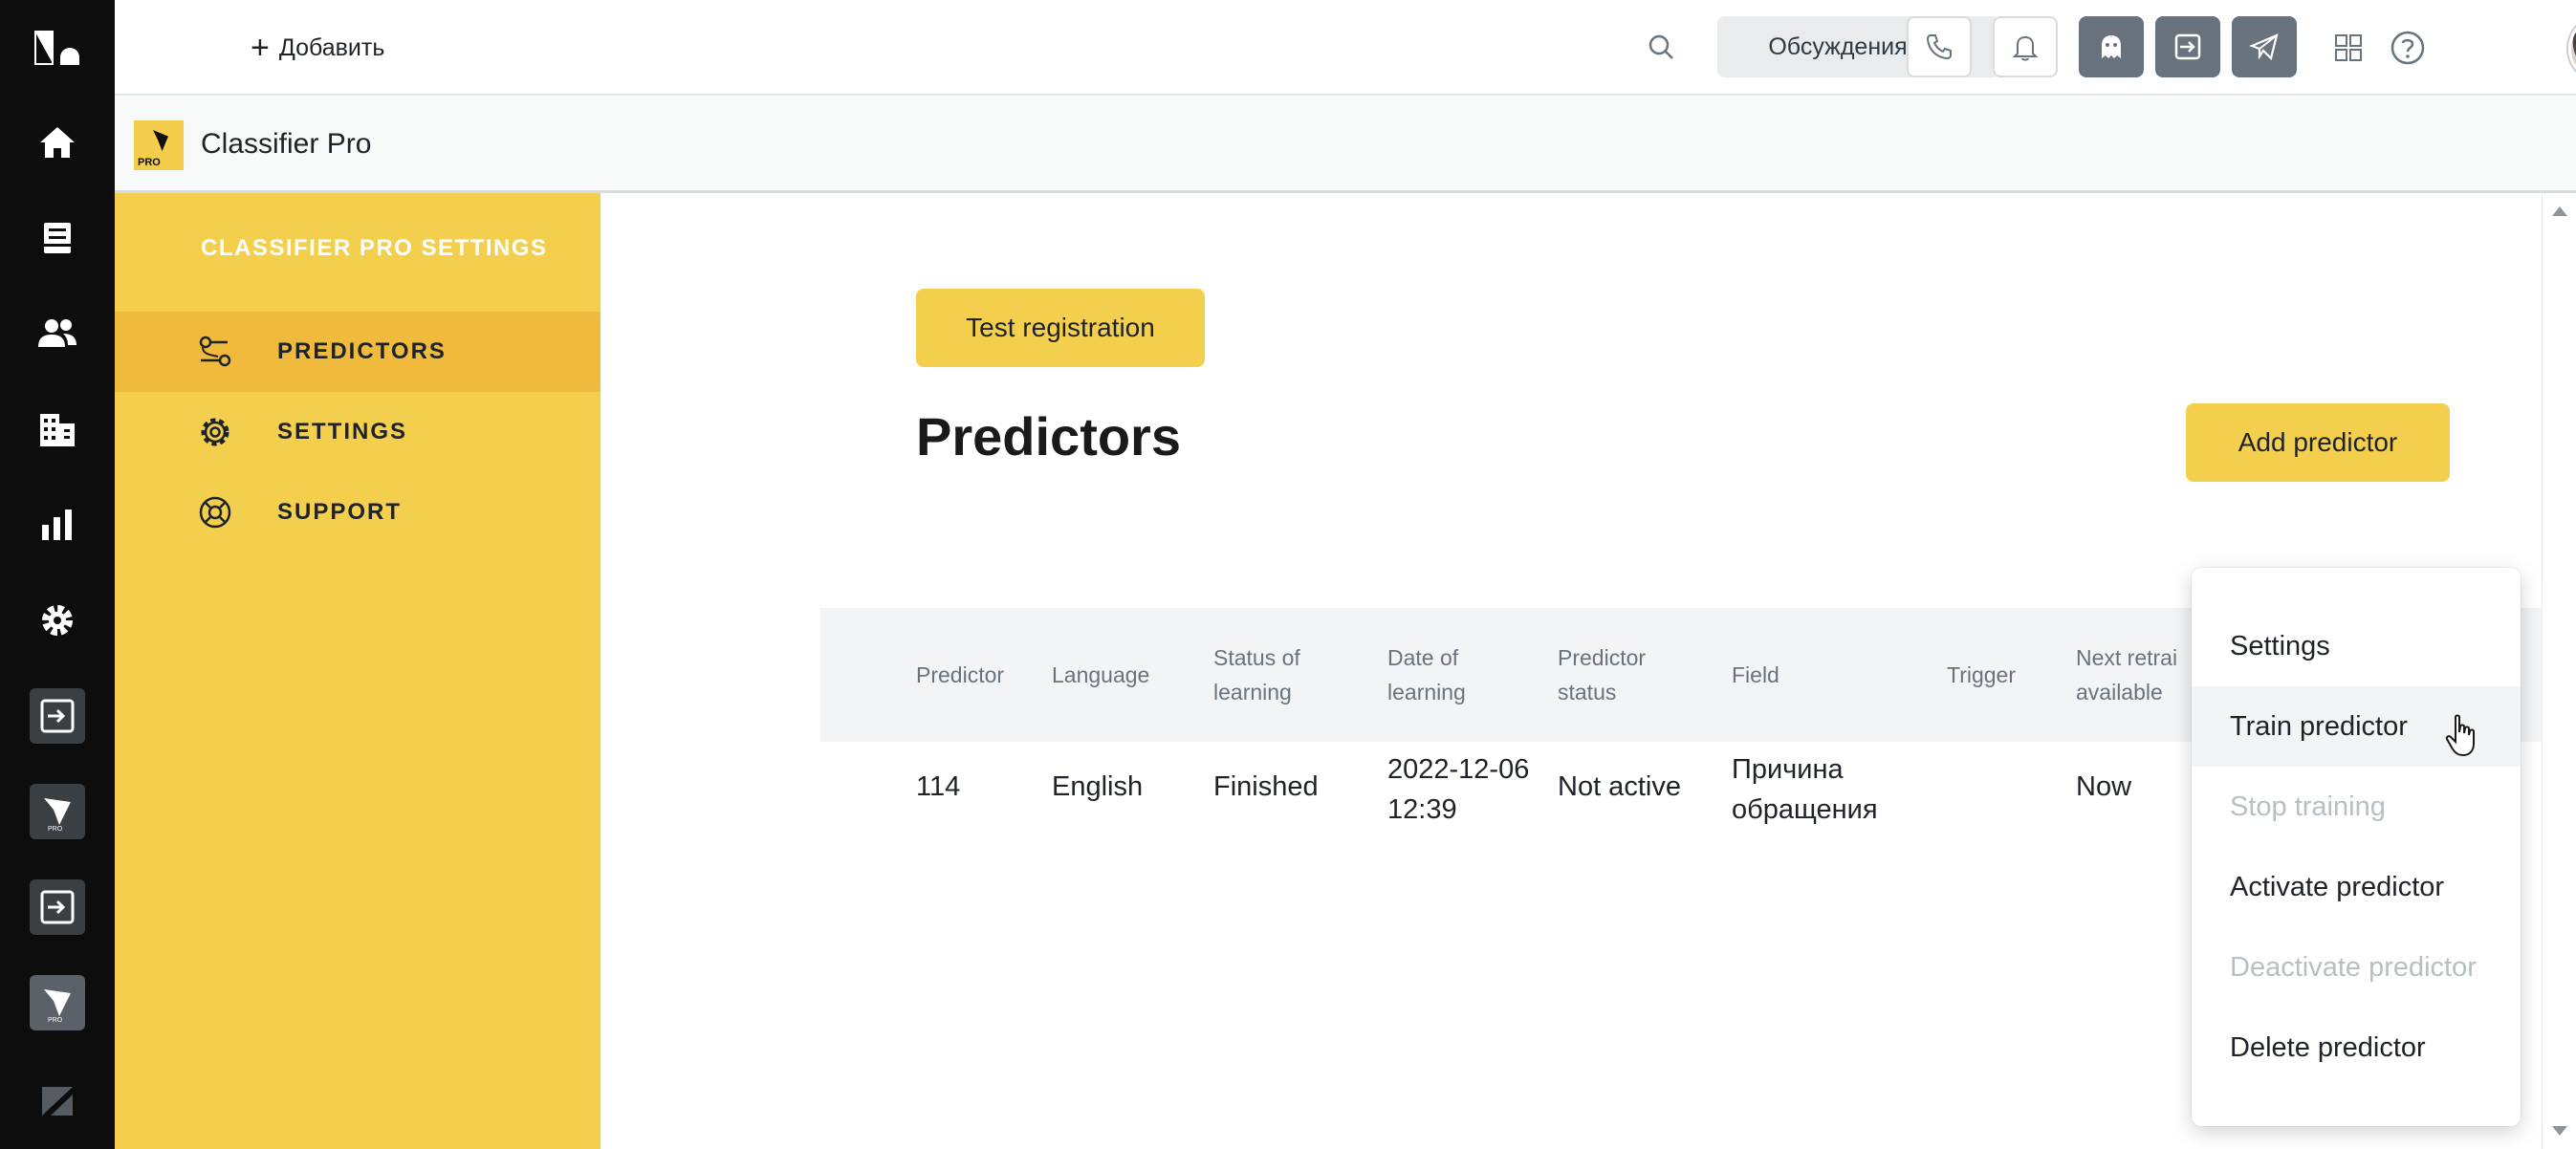  Describe the element at coordinates (2308, 806) in the screenshot. I see `menu-item-stop-training: Stop training` at that location.